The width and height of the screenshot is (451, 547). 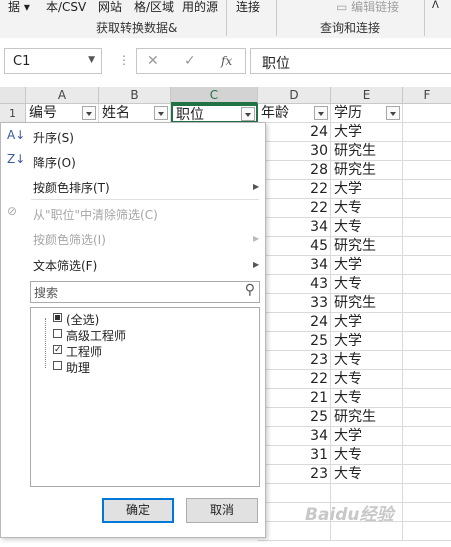 What do you see at coordinates (135, 113) in the screenshot?
I see `header-cell-name: 姓名` at bounding box center [135, 113].